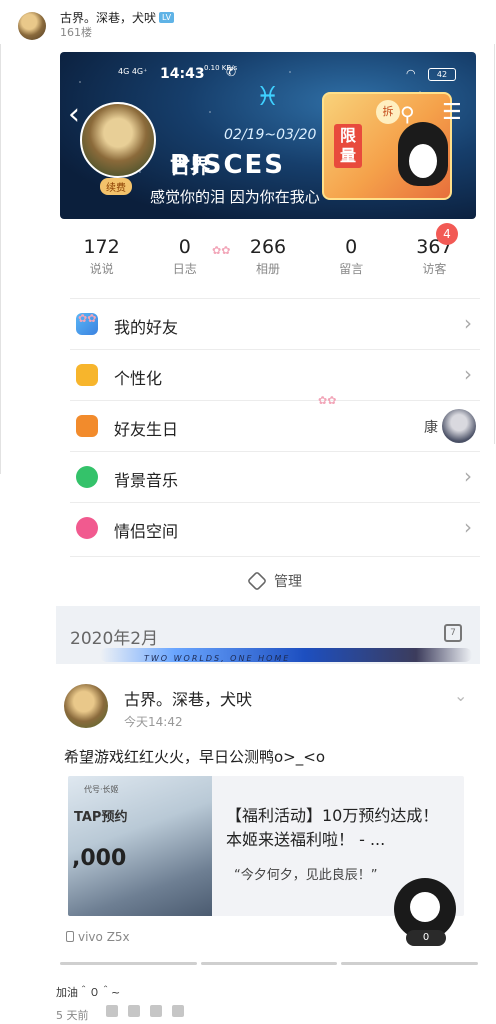 Image resolution: width=496 pixels, height=1024 pixels. I want to click on menu-label: 好友生日, so click(146, 429).